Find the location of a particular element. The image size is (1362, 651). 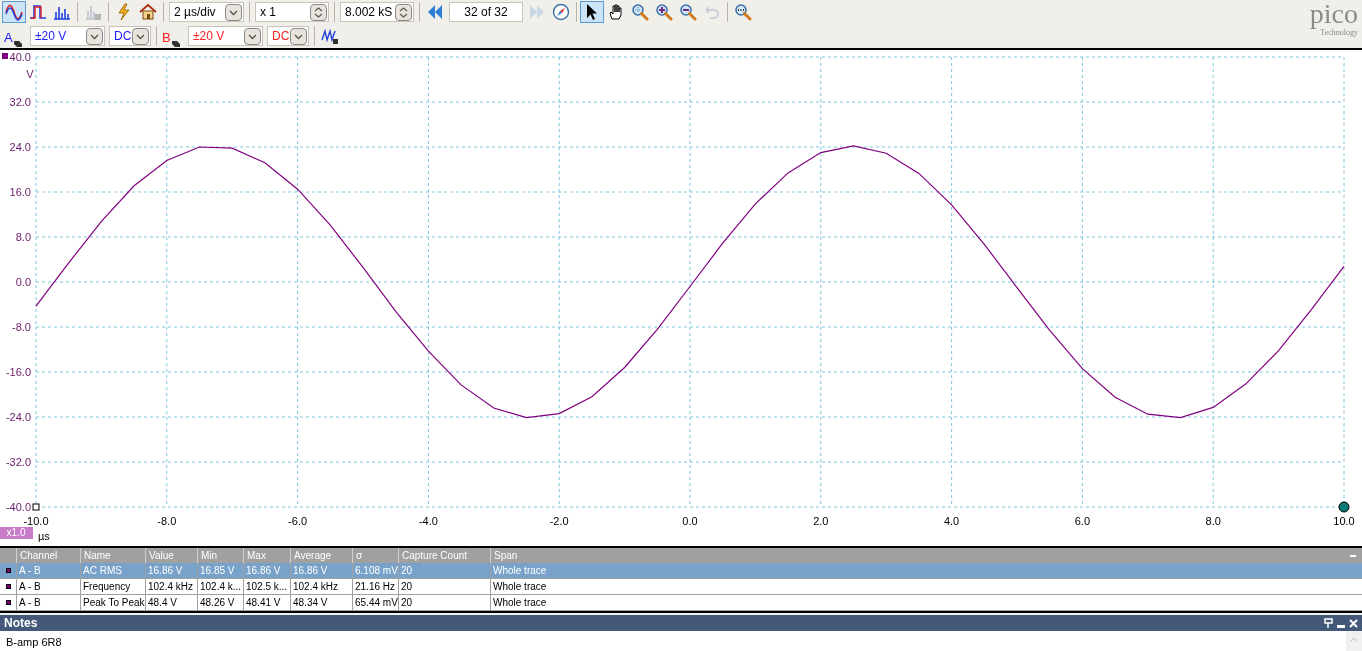

lightning-icon is located at coordinates (124, 12).